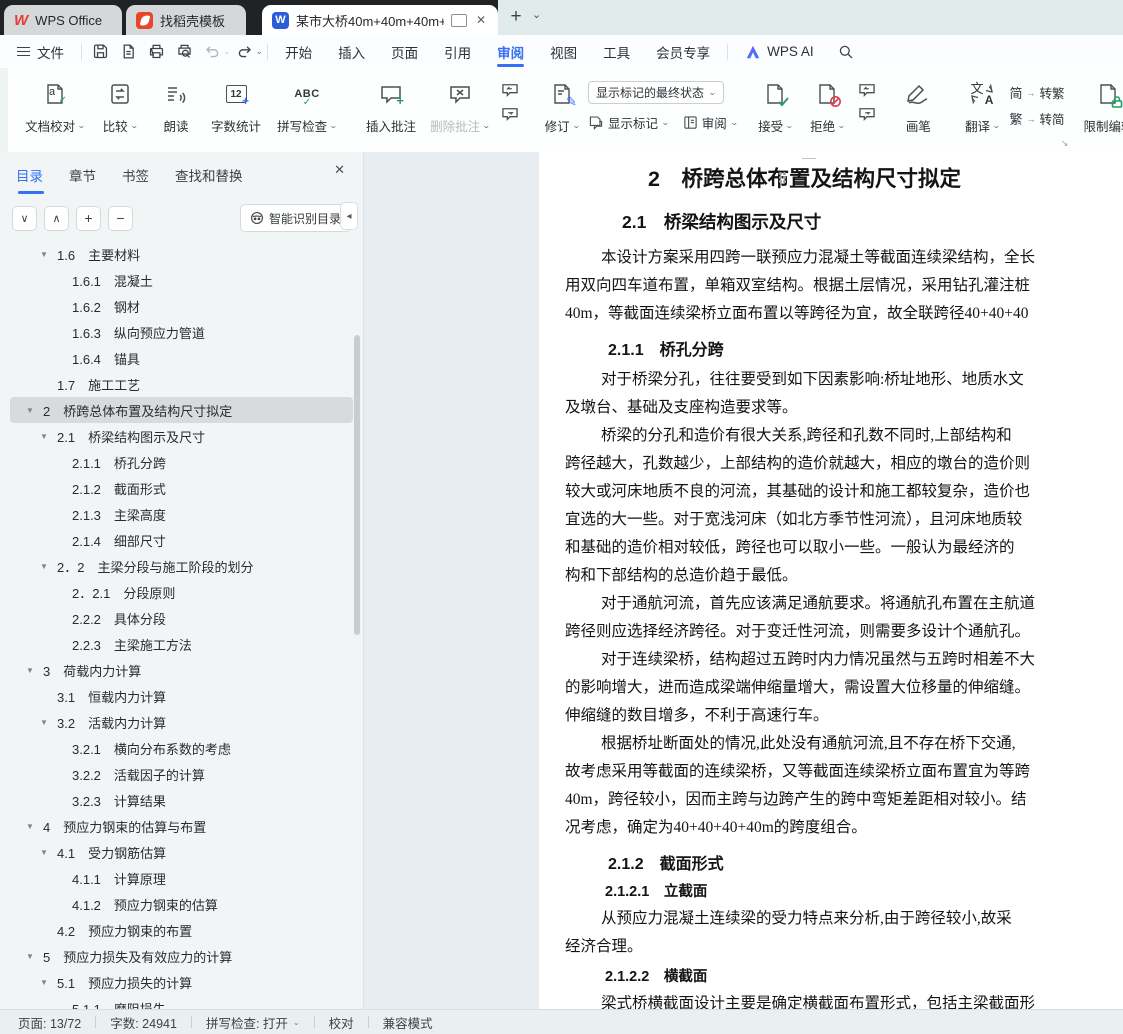 The height and width of the screenshot is (1034, 1123). I want to click on delete-comment-button: 删除批注 ⌄, so click(460, 101).